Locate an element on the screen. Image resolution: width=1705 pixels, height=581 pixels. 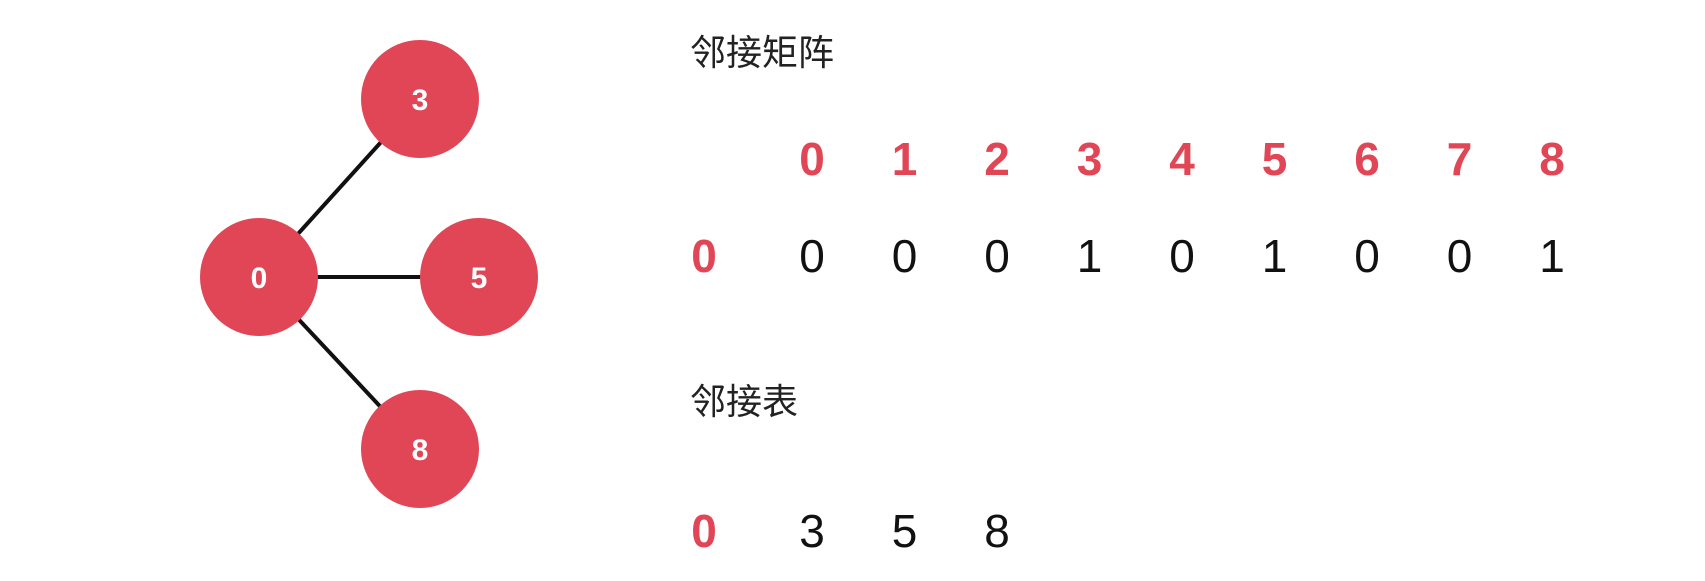
adjacency-list-row-label: 0 is located at coordinates (704, 531).